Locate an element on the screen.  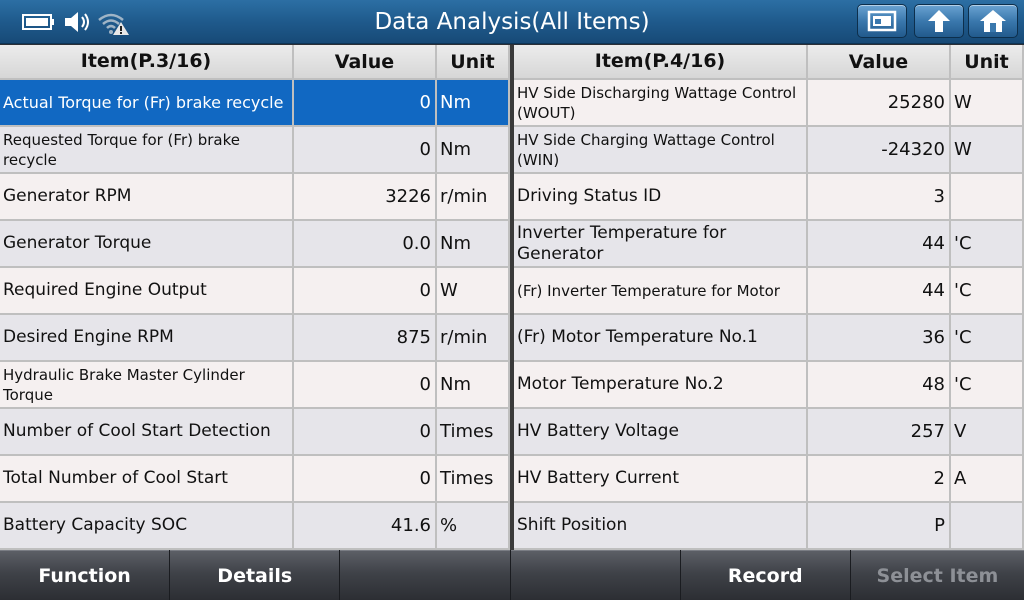
table-row: HV Battery Current 2 A is located at coordinates (769, 479).